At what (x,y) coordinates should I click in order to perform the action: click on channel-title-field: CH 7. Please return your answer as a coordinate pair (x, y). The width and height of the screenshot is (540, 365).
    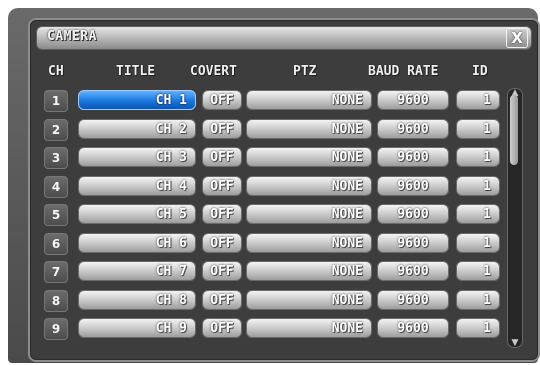
    Looking at the image, I should click on (137, 271).